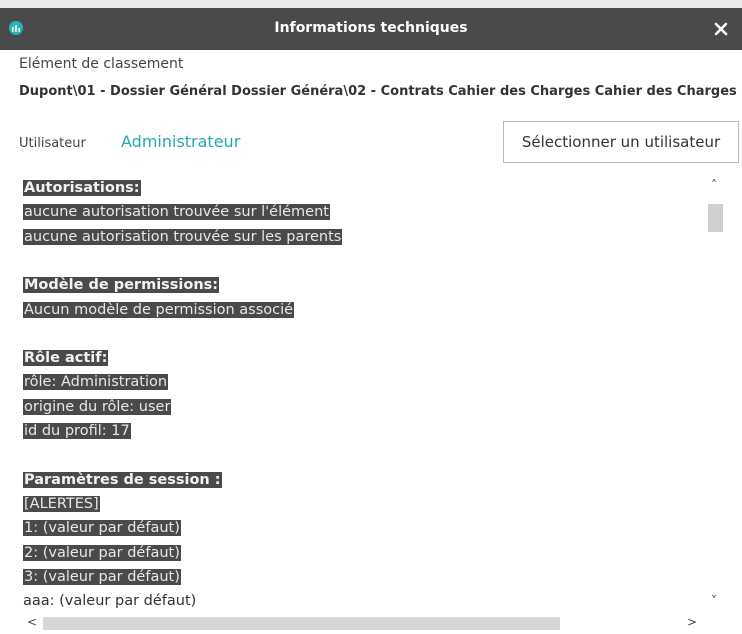  I want to click on horizontal-scroll-thumb, so click(301, 623).